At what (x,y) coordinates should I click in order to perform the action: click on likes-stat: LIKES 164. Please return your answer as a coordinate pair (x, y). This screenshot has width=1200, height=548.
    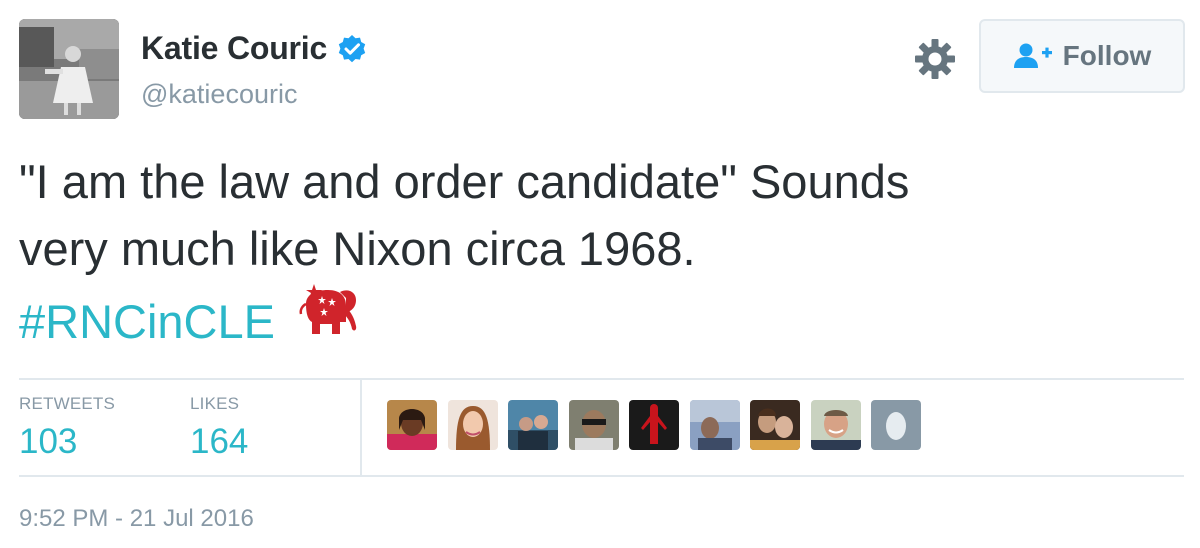
    Looking at the image, I should click on (219, 428).